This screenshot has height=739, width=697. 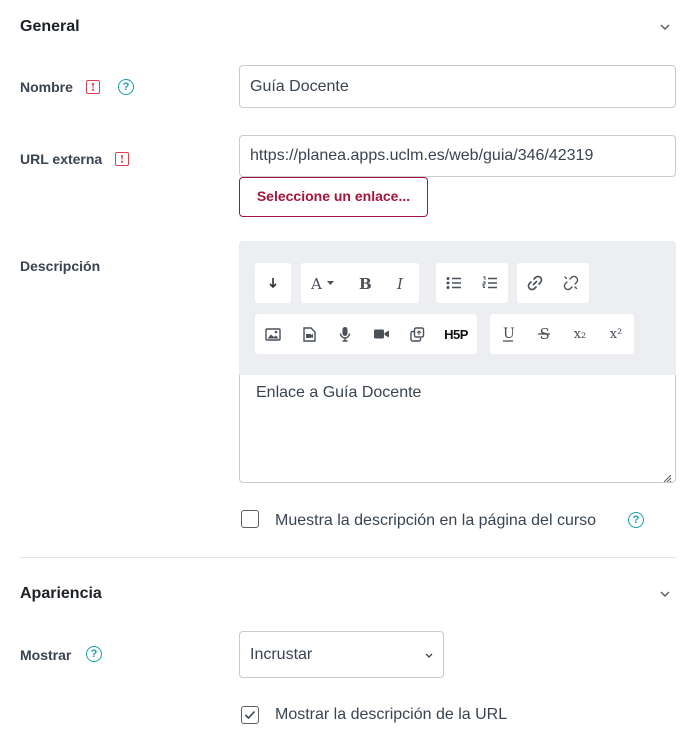 I want to click on show-url-description-checkbox, so click(x=250, y=715).